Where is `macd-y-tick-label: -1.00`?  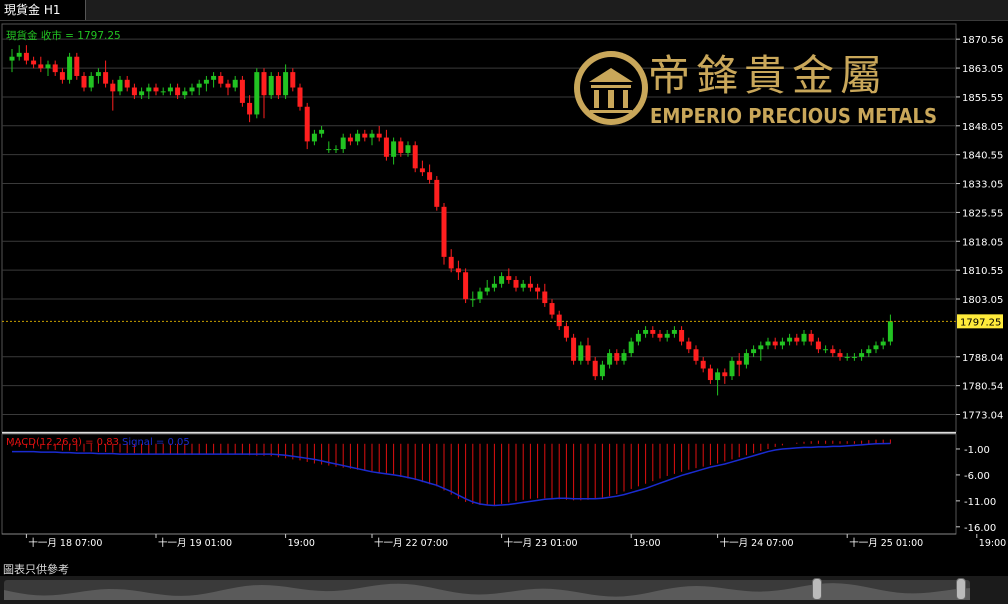
macd-y-tick-label: -1.00 is located at coordinates (977, 450).